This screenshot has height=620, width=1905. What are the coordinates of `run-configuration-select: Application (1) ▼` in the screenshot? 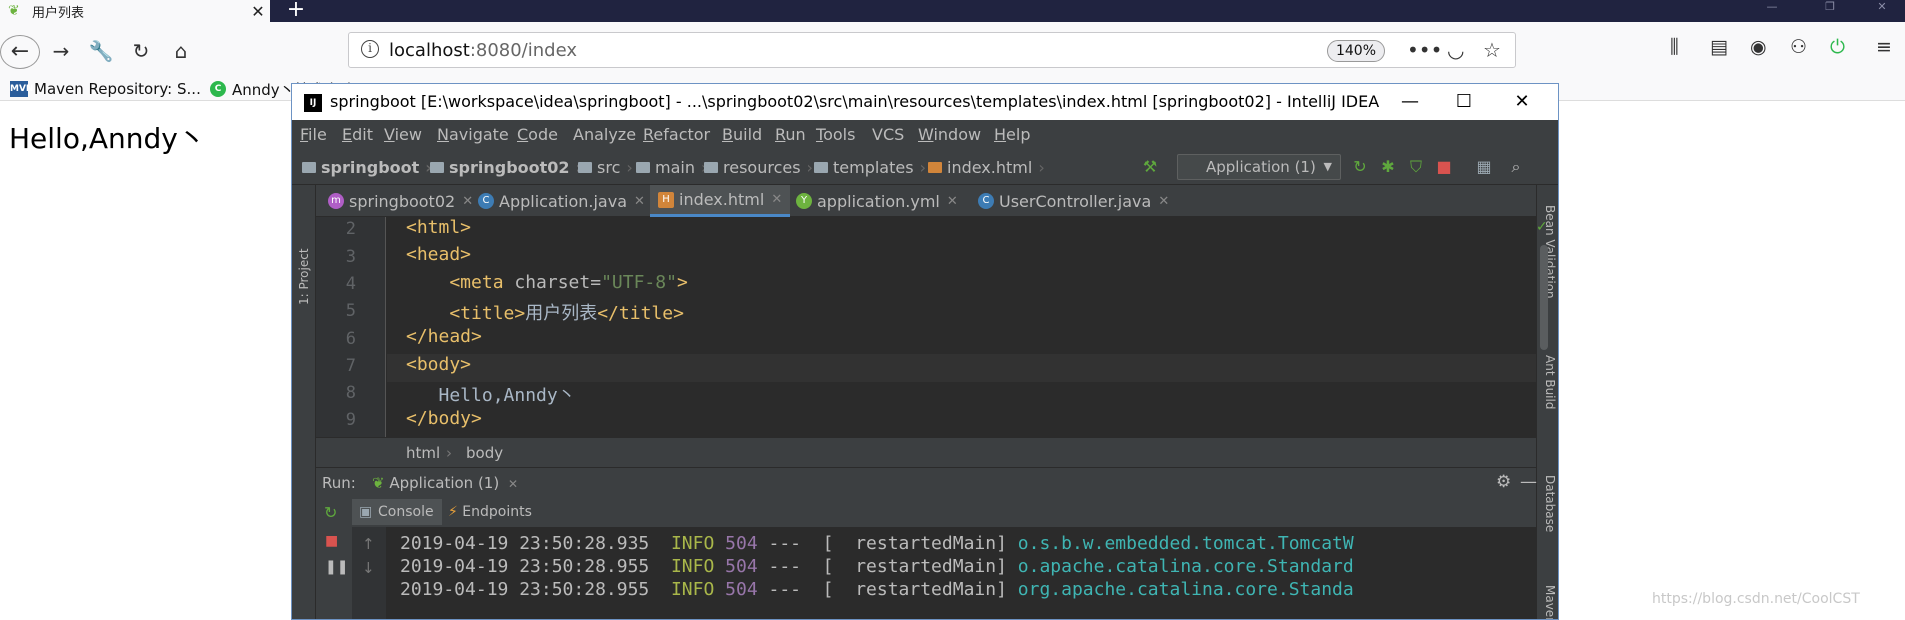 It's located at (1259, 167).